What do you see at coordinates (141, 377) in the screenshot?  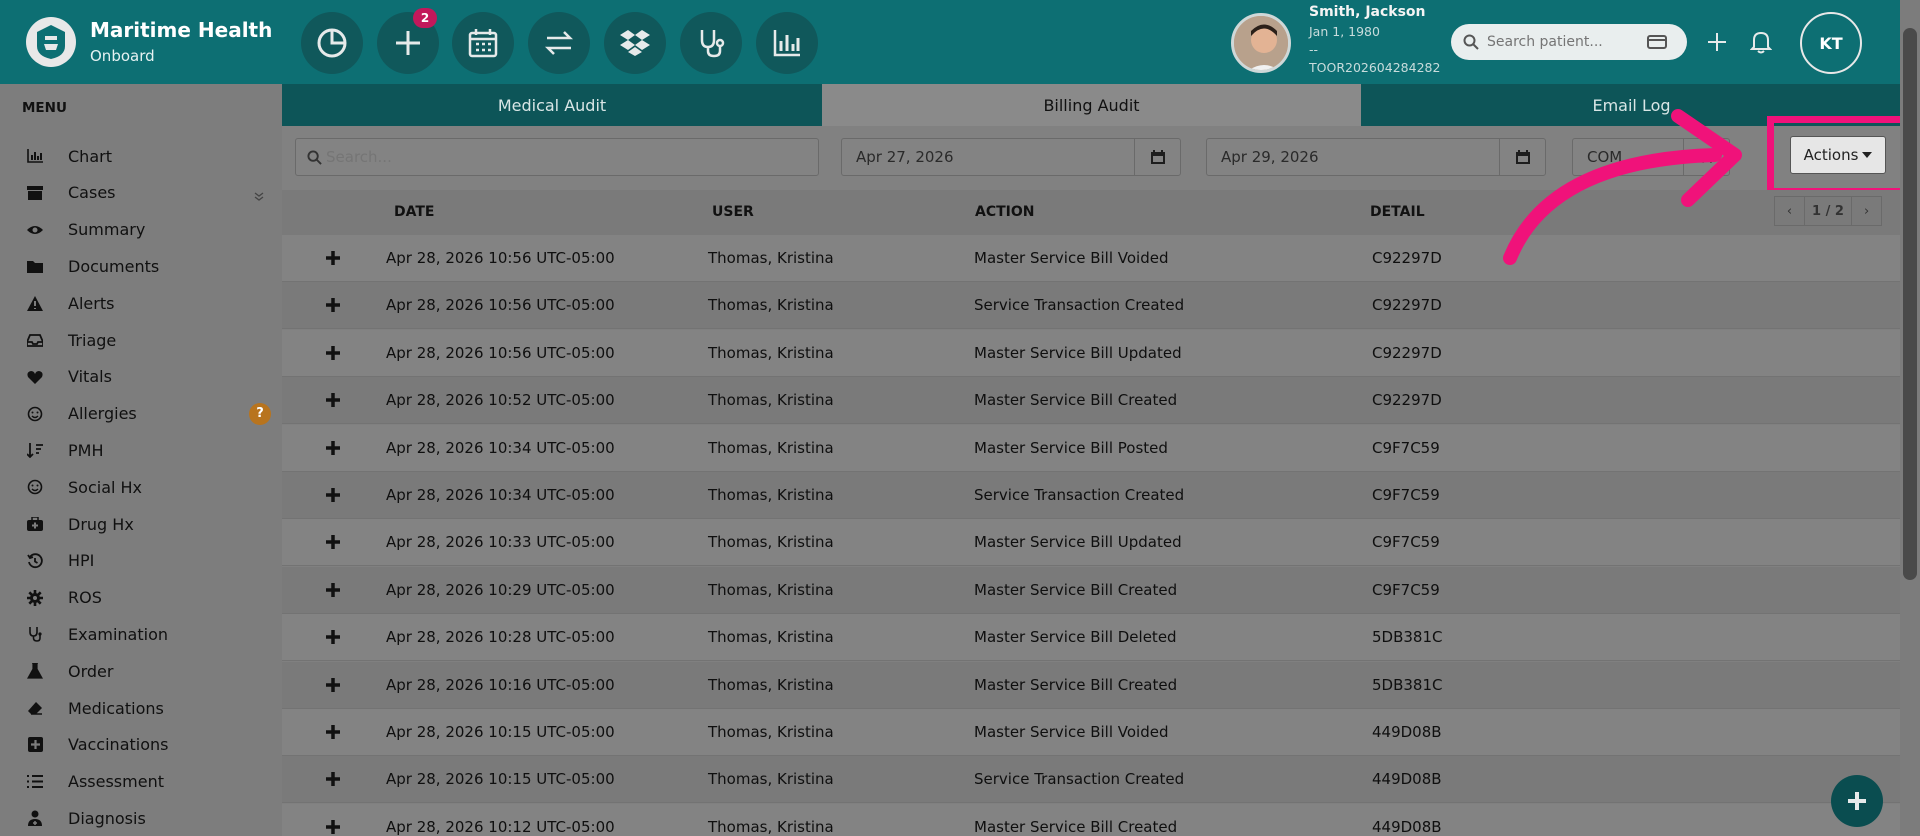 I see `sidebar-item-vitals: Vitals` at bounding box center [141, 377].